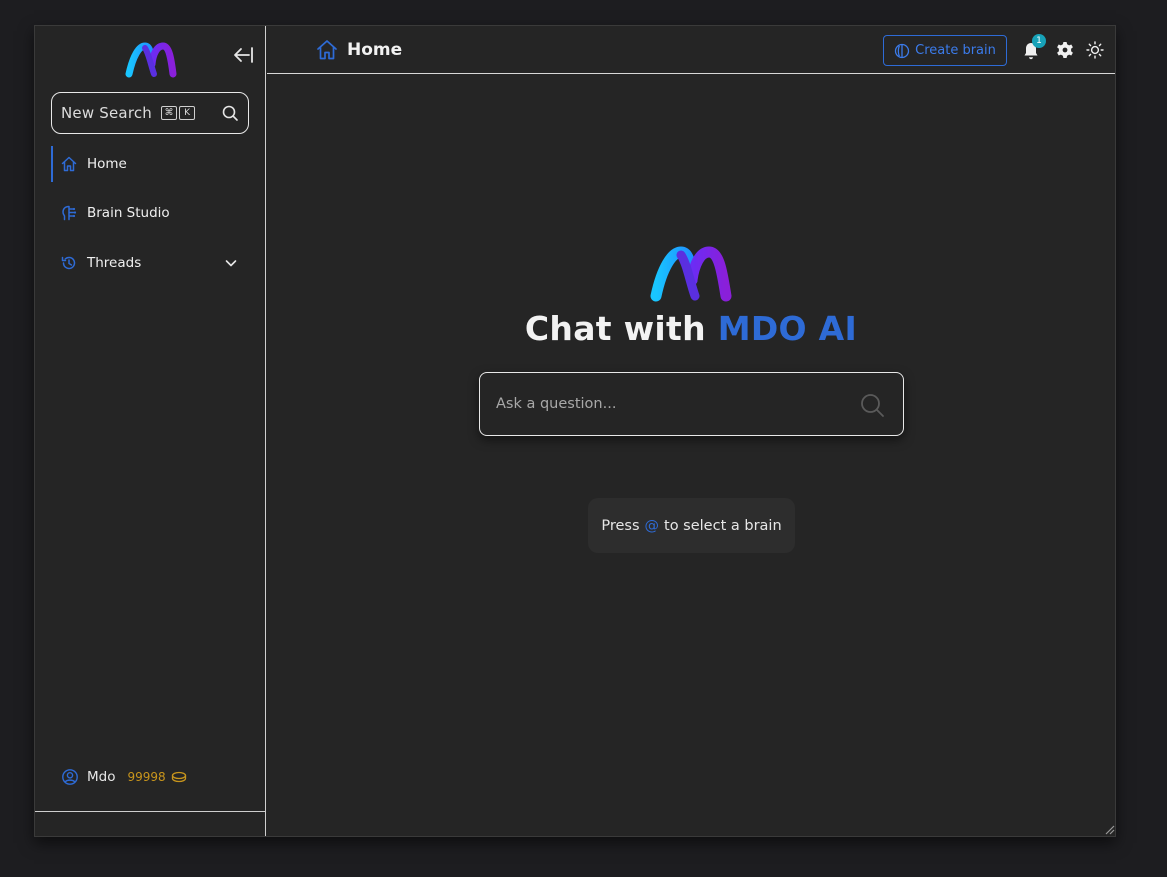 The image size is (1167, 877). What do you see at coordinates (150, 263) in the screenshot?
I see `sidebar-item-threads: Threads` at bounding box center [150, 263].